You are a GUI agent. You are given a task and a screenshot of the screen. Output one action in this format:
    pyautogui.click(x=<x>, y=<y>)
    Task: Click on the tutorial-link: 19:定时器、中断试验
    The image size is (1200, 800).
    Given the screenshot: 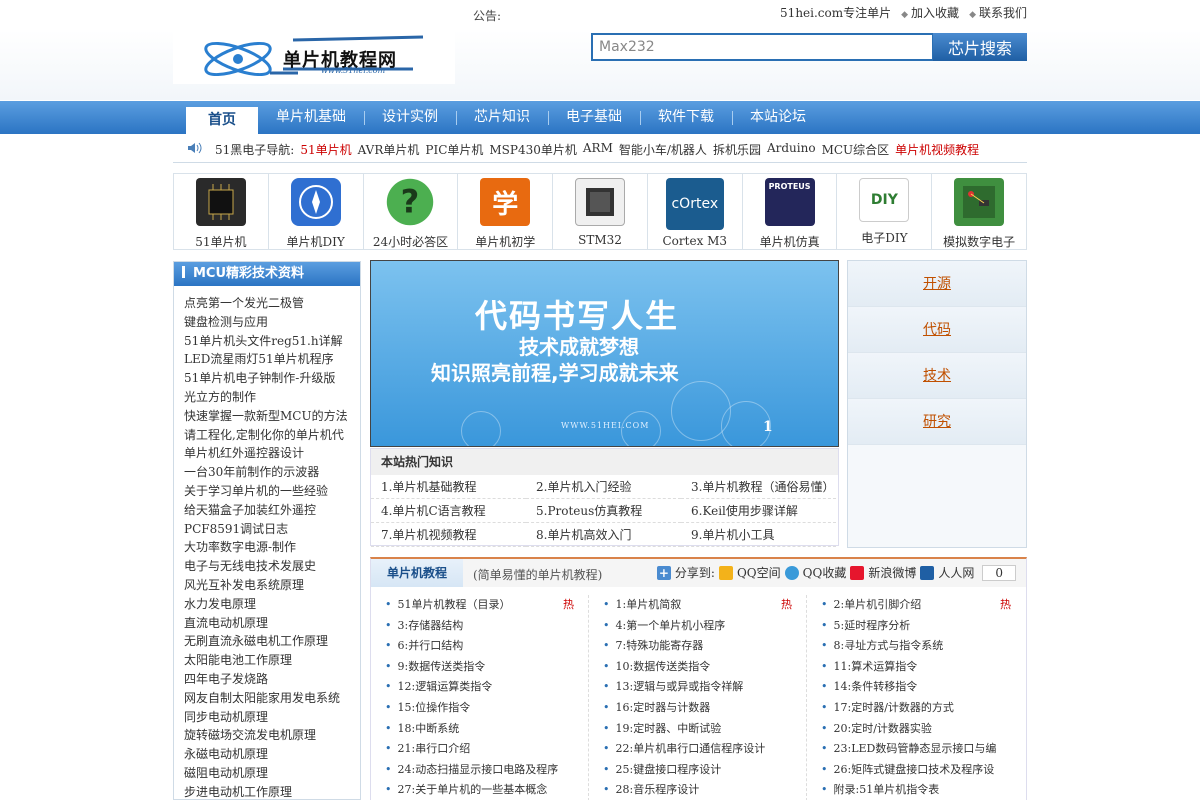 What is the action you would take?
    pyautogui.click(x=669, y=728)
    